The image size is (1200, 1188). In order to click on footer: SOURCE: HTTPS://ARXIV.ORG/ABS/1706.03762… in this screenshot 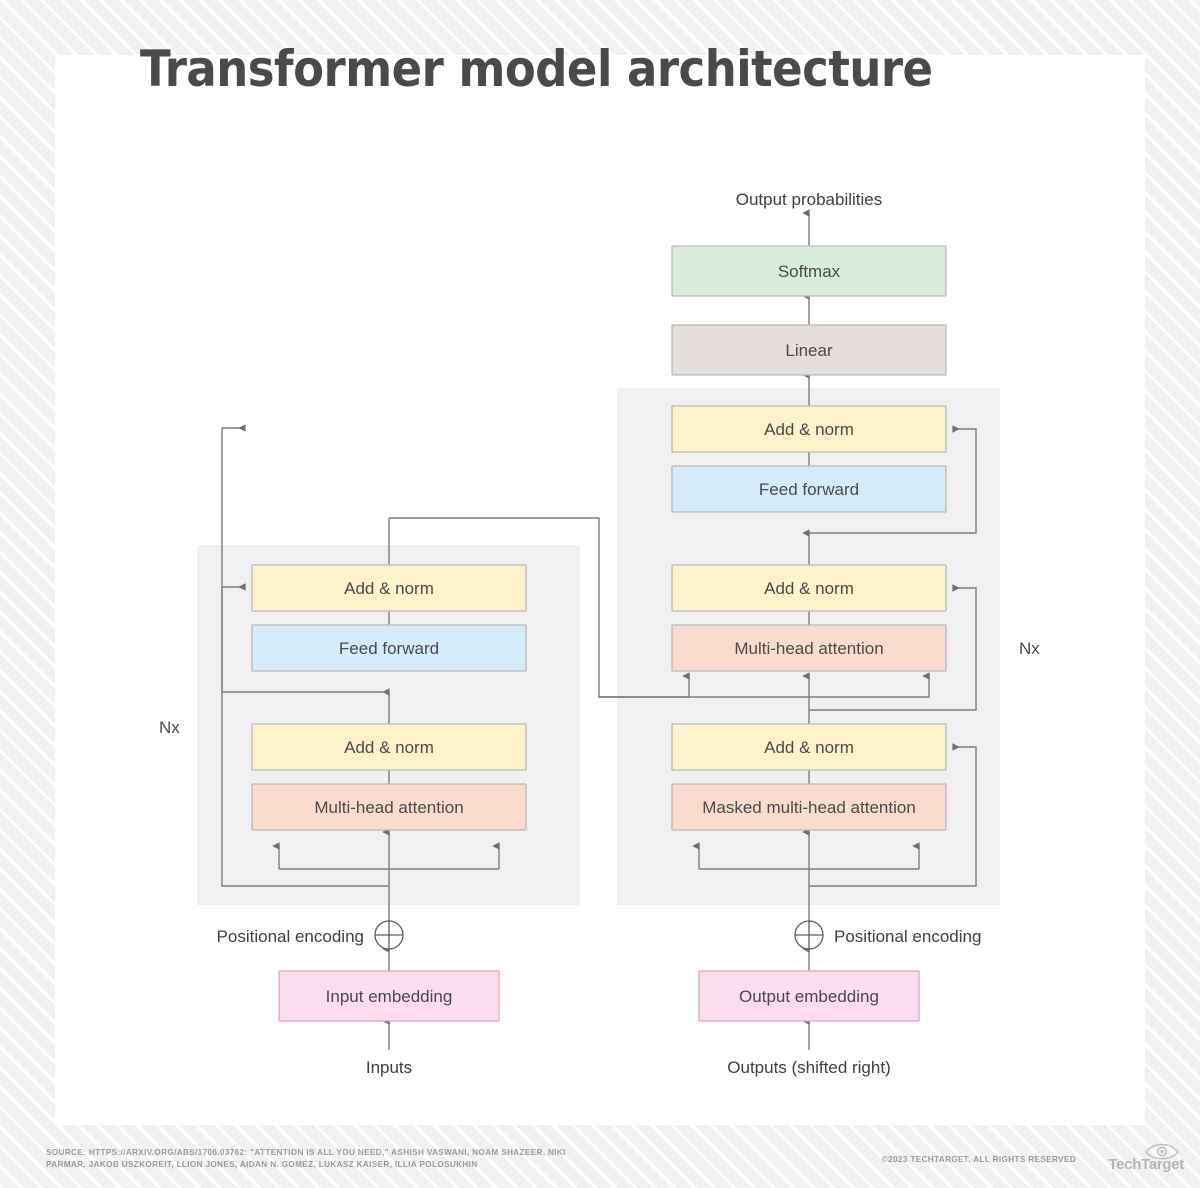, I will do `click(600, 1158)`.